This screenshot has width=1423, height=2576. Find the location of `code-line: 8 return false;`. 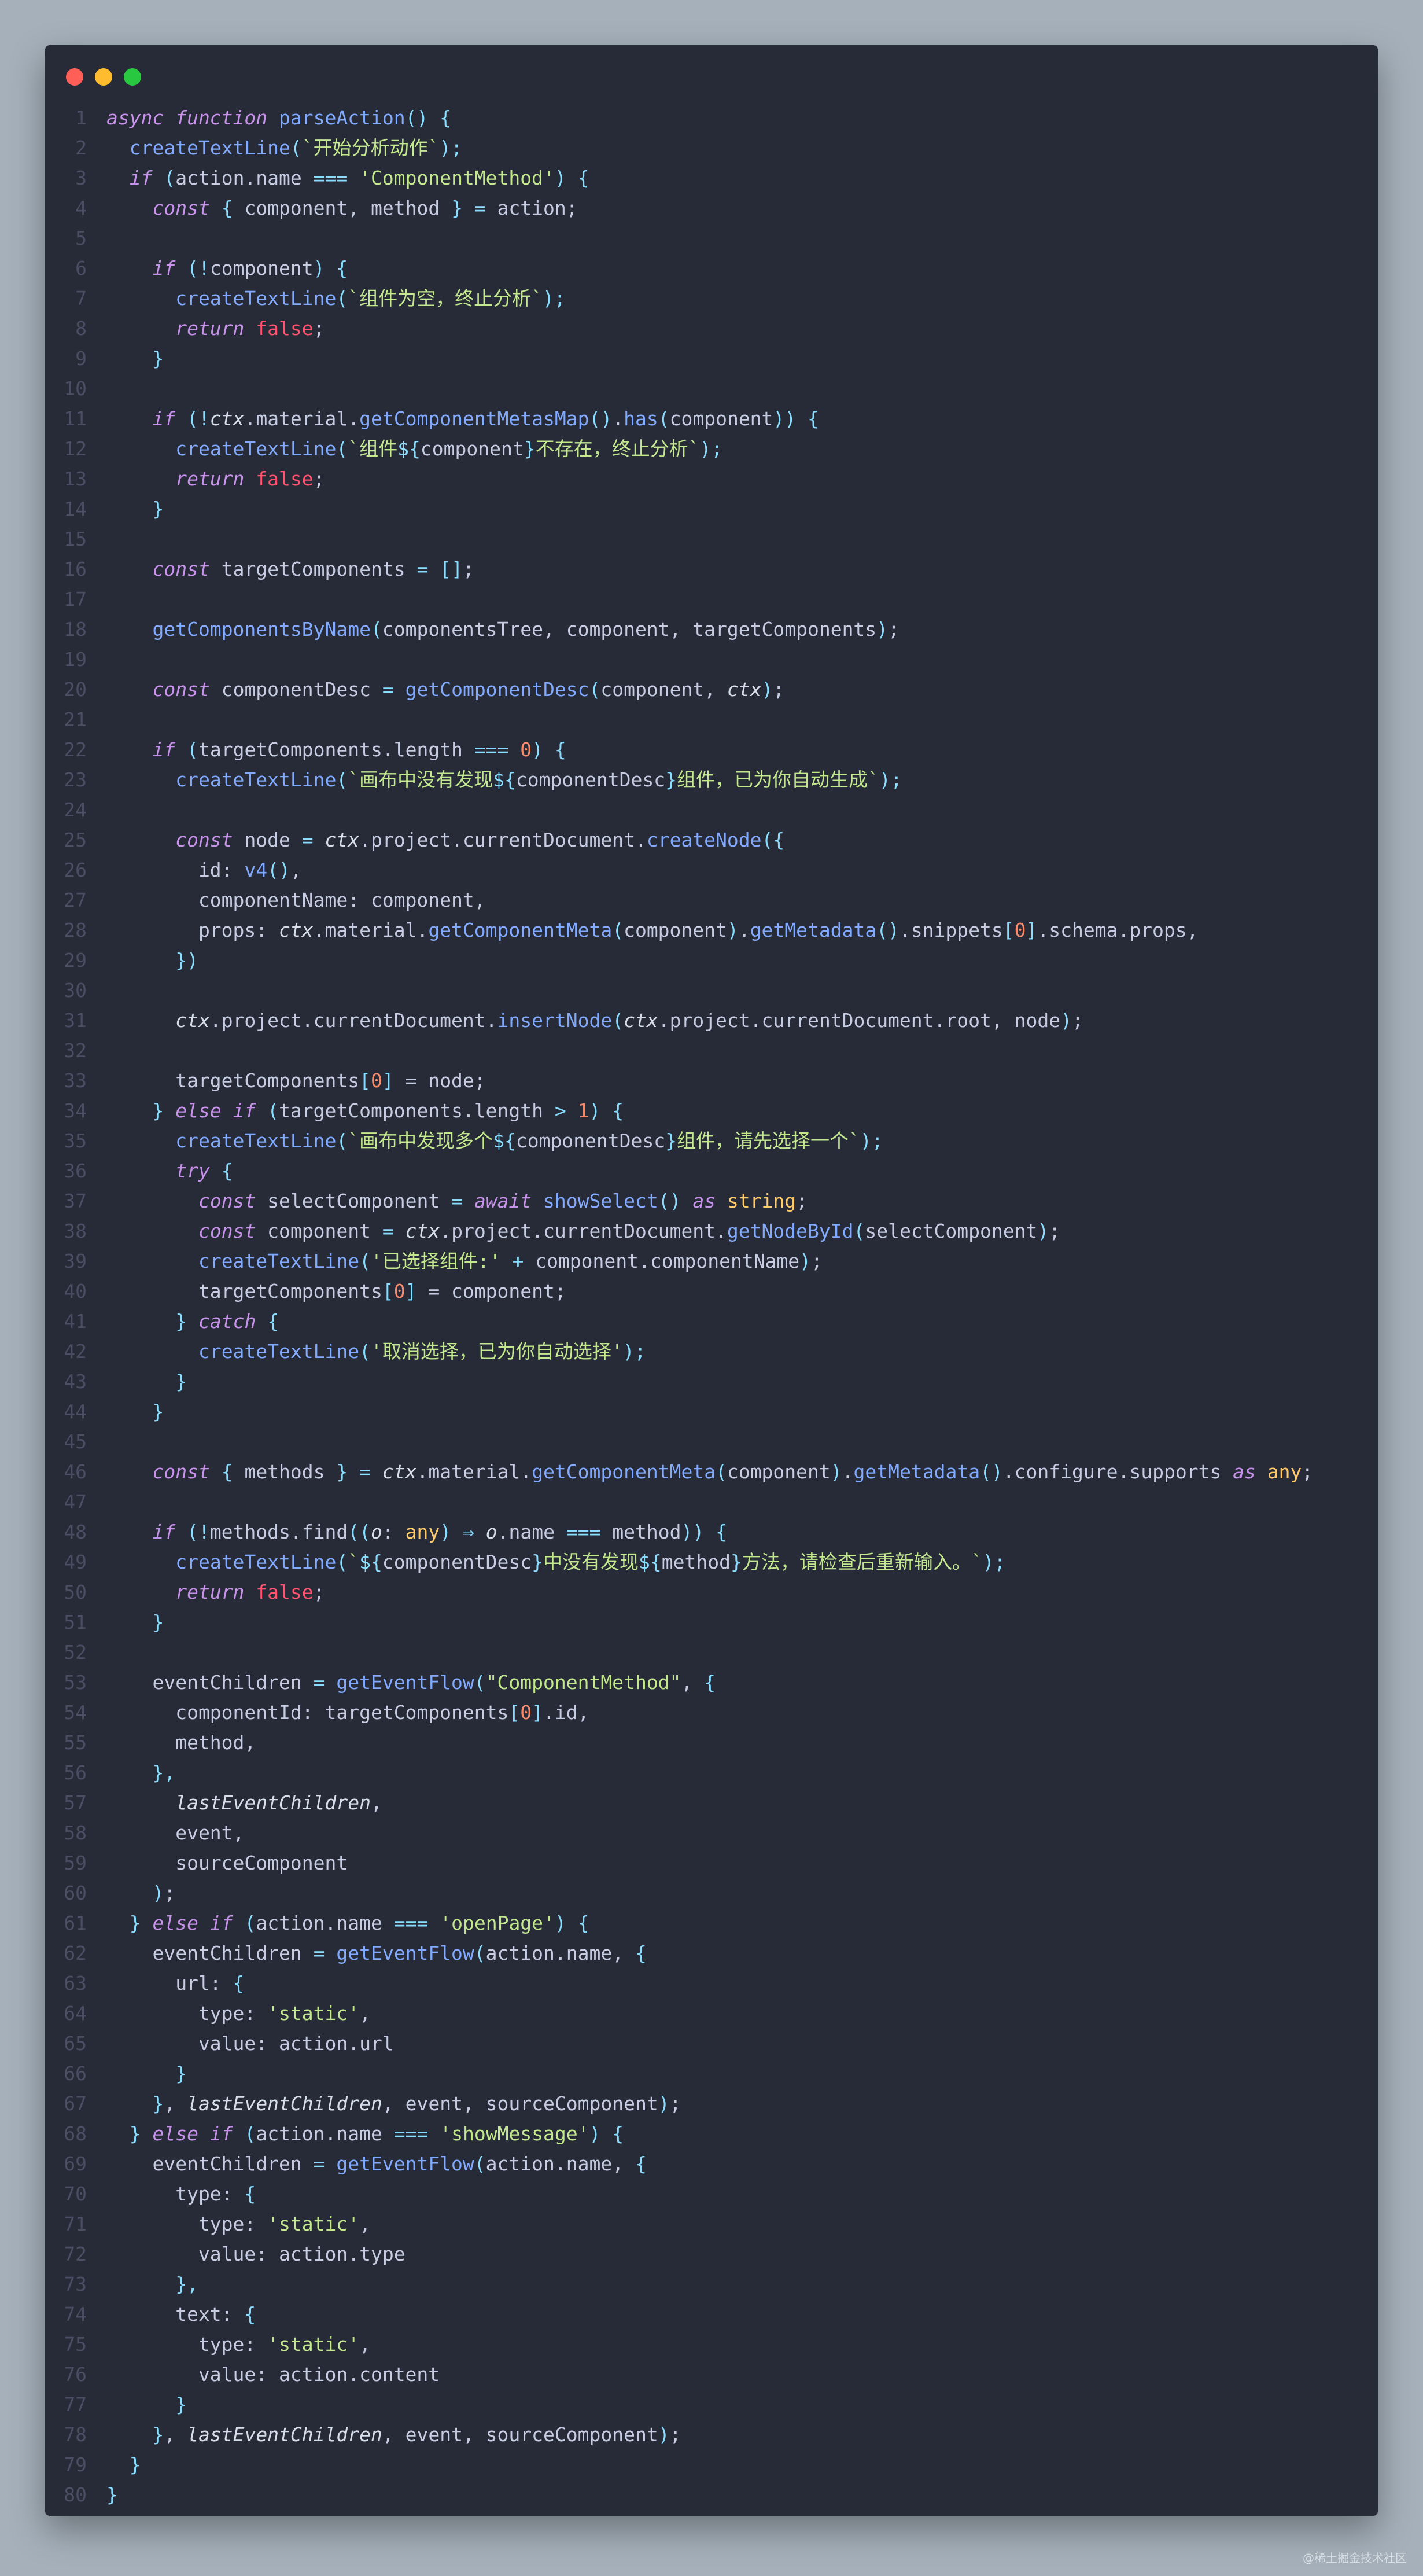

code-line: 8 return false; is located at coordinates (711, 329).